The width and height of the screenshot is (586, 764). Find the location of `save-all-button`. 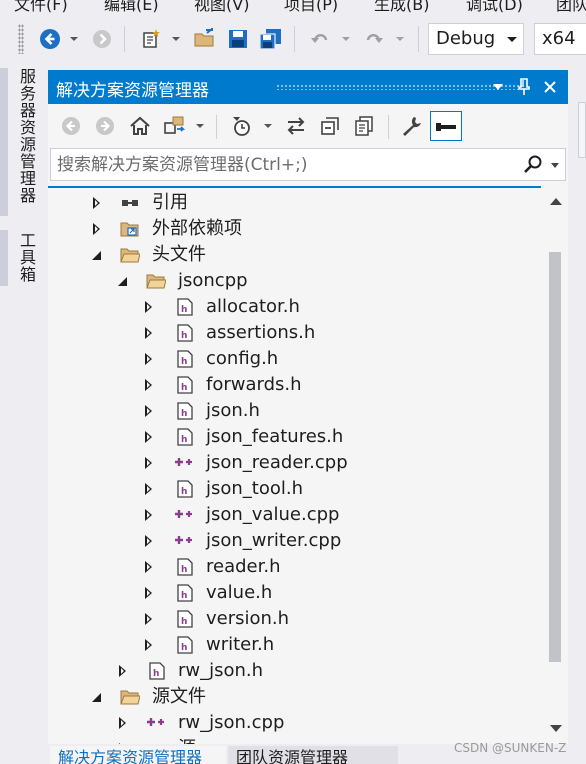

save-all-button is located at coordinates (271, 39).